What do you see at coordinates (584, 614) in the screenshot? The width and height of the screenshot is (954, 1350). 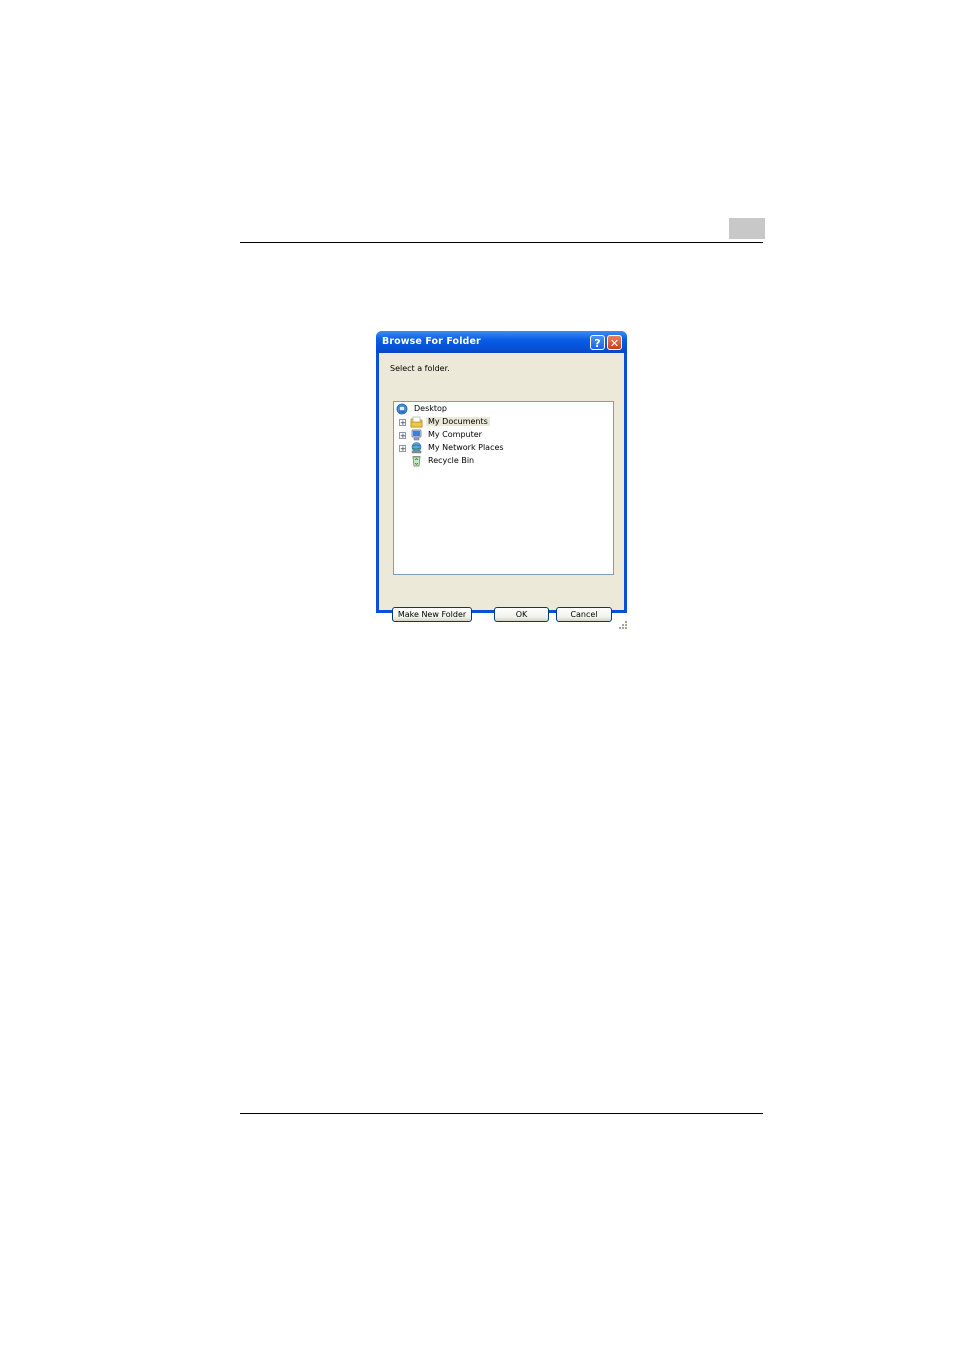 I see `cancel-button: Cancel` at bounding box center [584, 614].